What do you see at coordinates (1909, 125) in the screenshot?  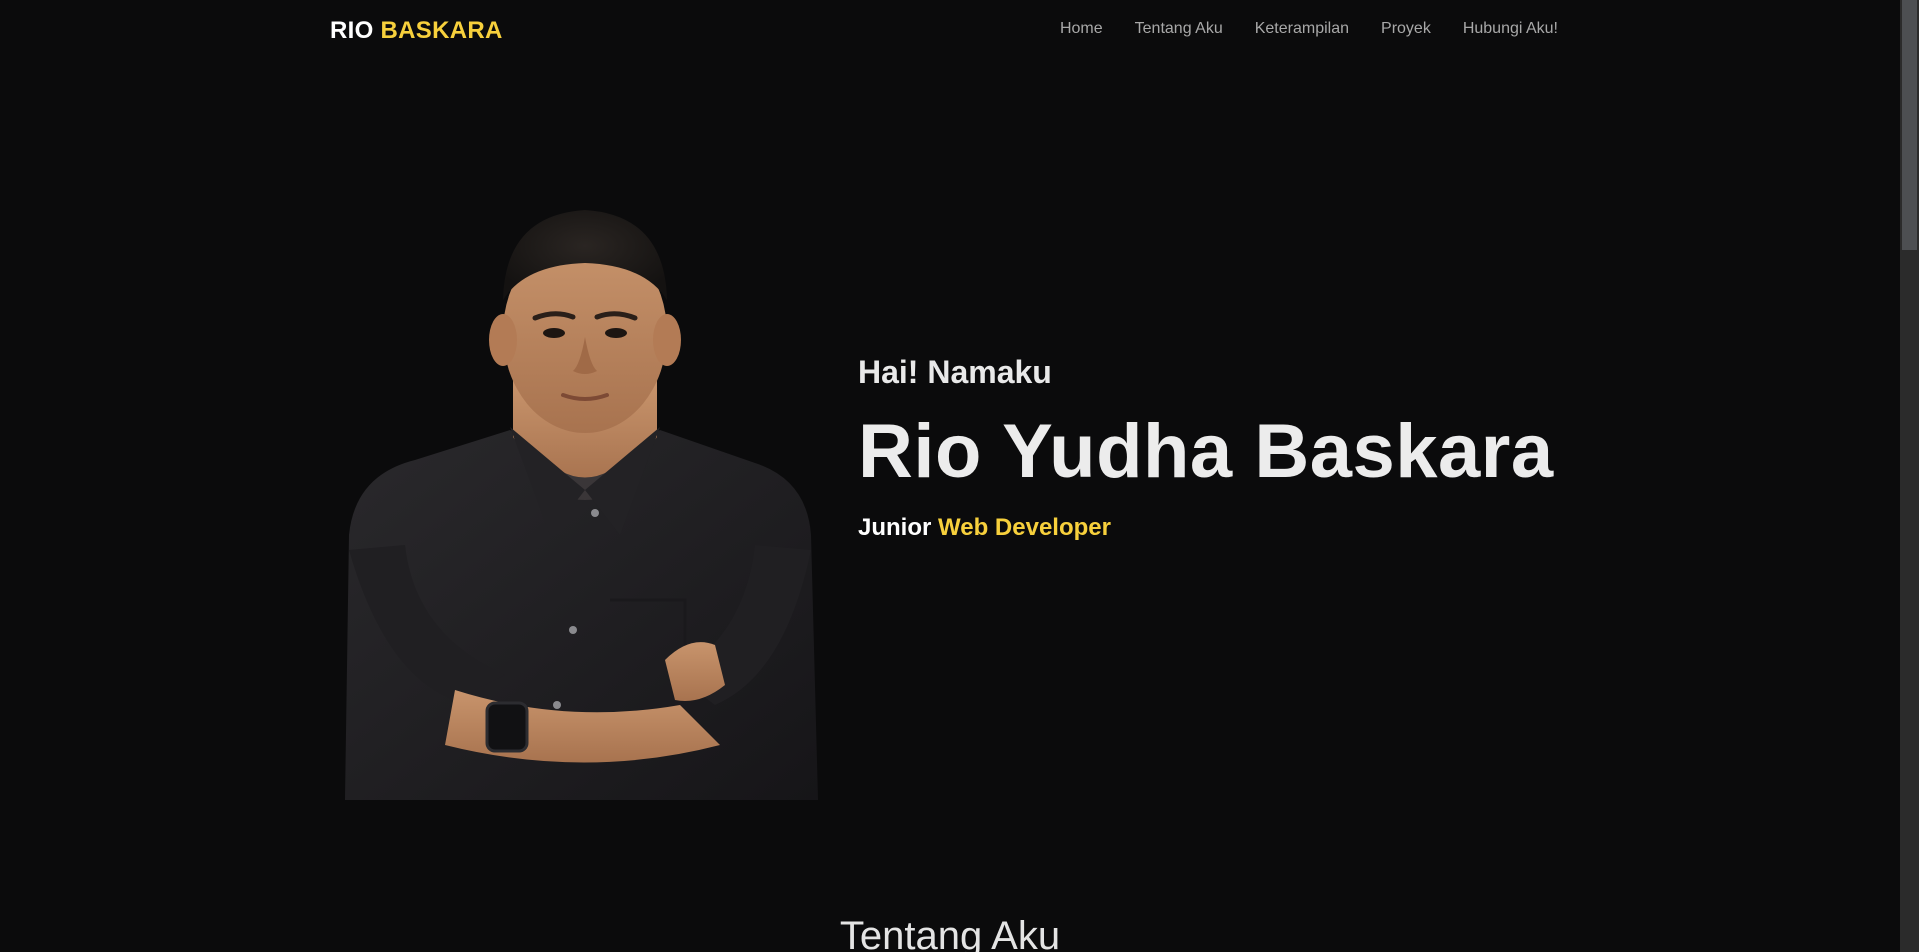 I see `scrollbar-thumb` at bounding box center [1909, 125].